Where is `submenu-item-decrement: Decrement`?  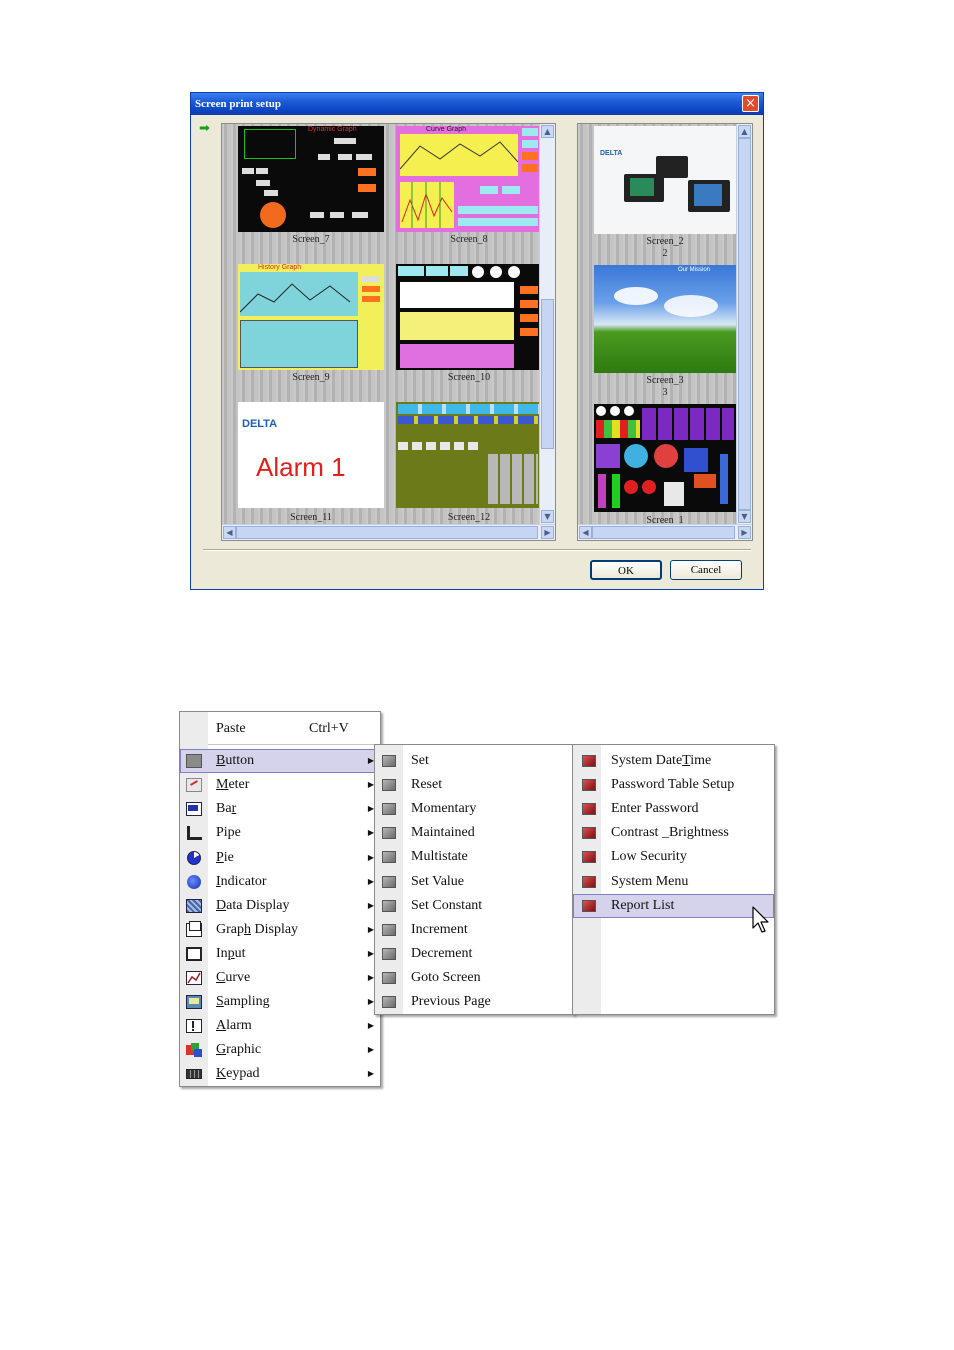
submenu-item-decrement: Decrement is located at coordinates (474, 954).